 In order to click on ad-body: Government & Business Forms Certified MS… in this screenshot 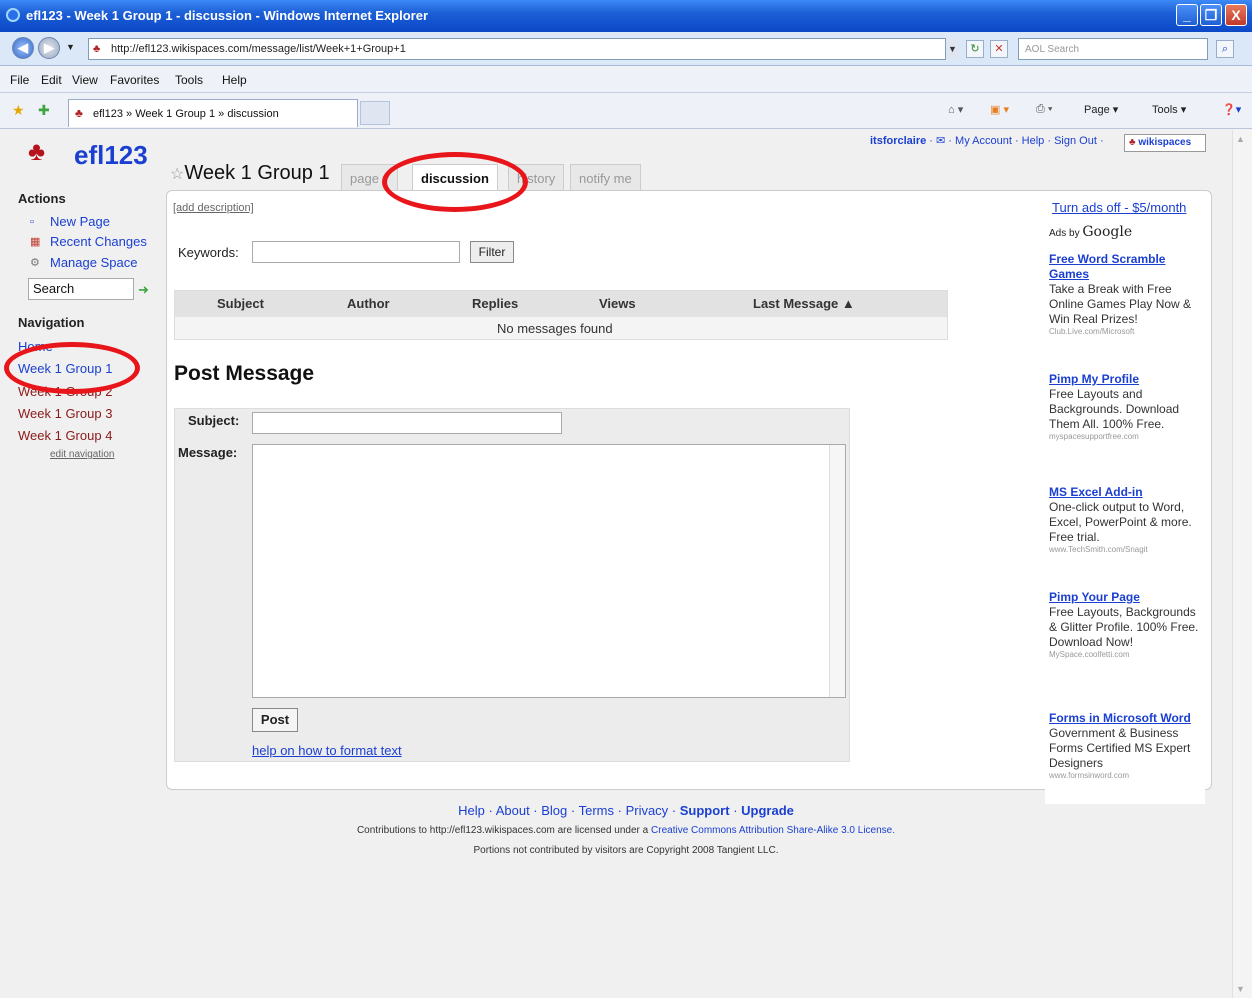, I will do `click(1120, 748)`.